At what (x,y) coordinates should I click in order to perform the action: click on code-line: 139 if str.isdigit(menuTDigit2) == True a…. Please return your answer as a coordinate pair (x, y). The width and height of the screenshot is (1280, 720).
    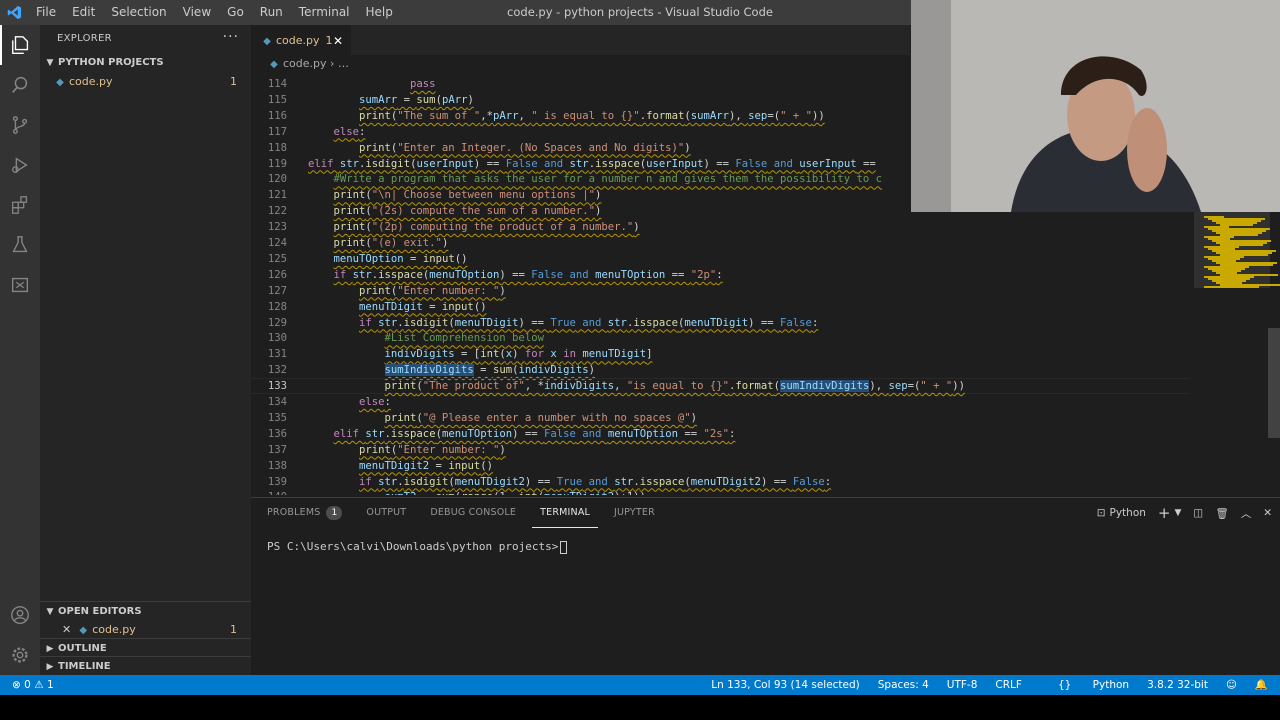
    Looking at the image, I should click on (721, 482).